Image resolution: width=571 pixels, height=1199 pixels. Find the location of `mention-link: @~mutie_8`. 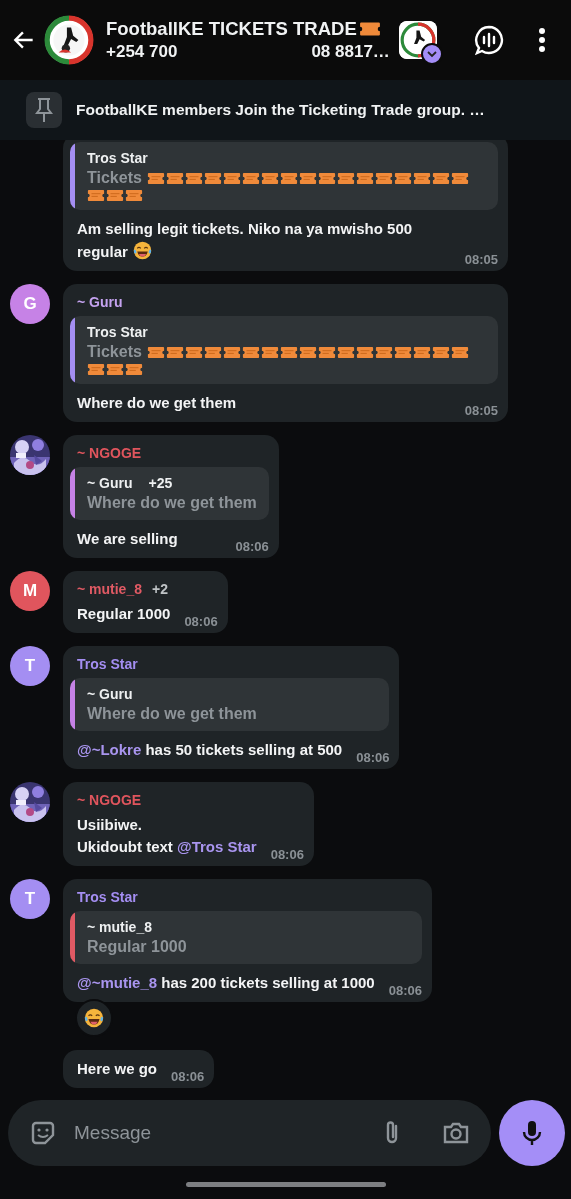

mention-link: @~mutie_8 is located at coordinates (117, 982).